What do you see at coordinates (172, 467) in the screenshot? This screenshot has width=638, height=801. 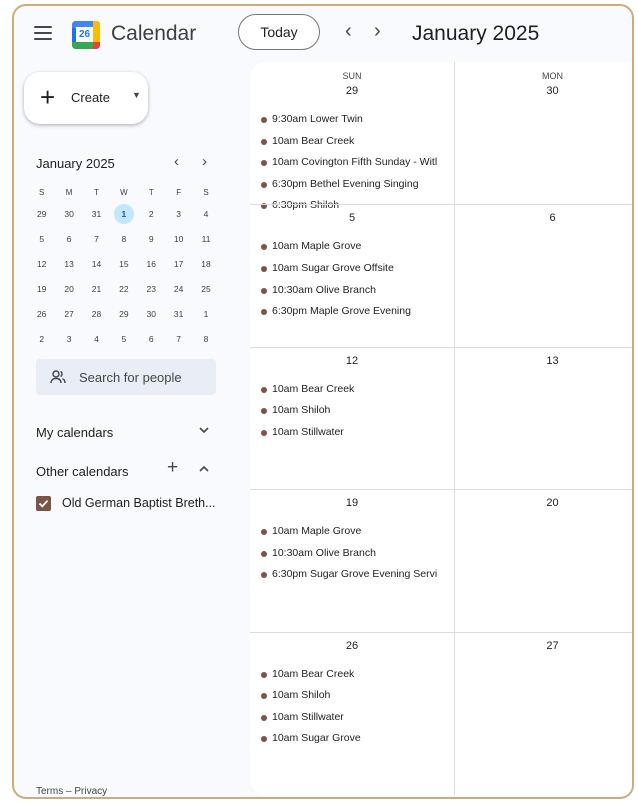 I see `add-other-calendar-icon: +` at bounding box center [172, 467].